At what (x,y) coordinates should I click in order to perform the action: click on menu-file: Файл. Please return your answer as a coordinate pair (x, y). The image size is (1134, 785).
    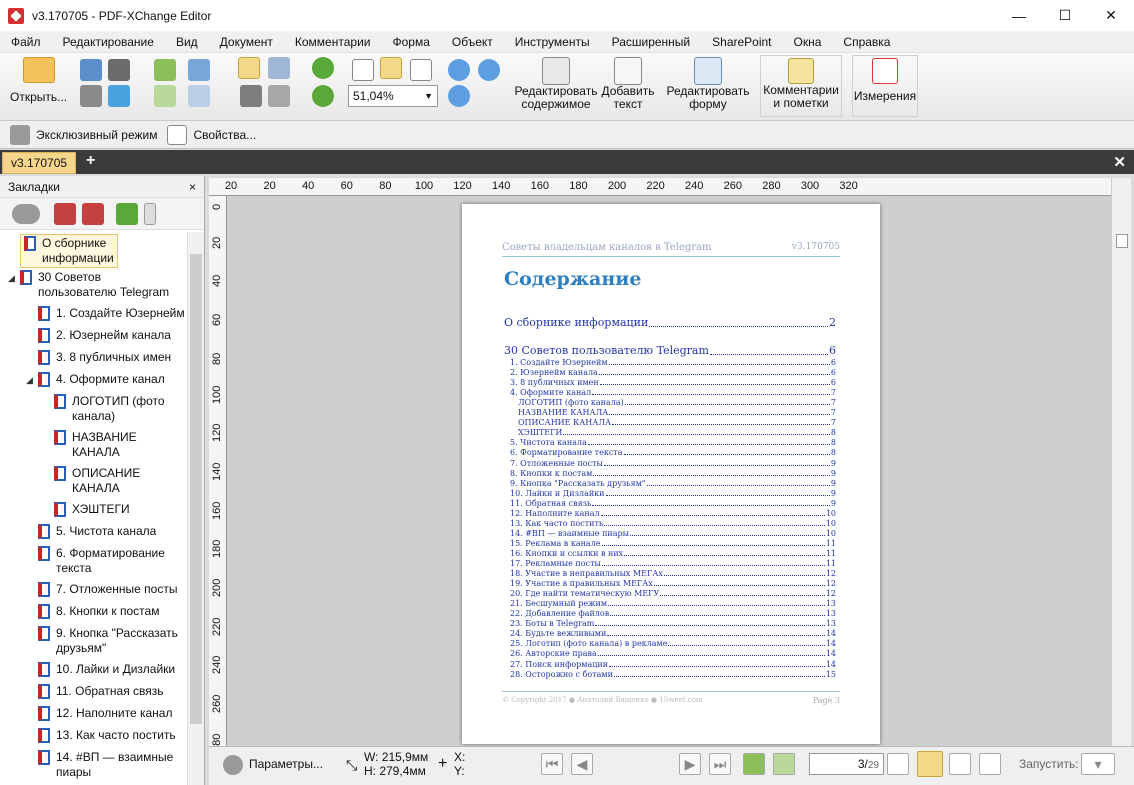
    Looking at the image, I should click on (26, 42).